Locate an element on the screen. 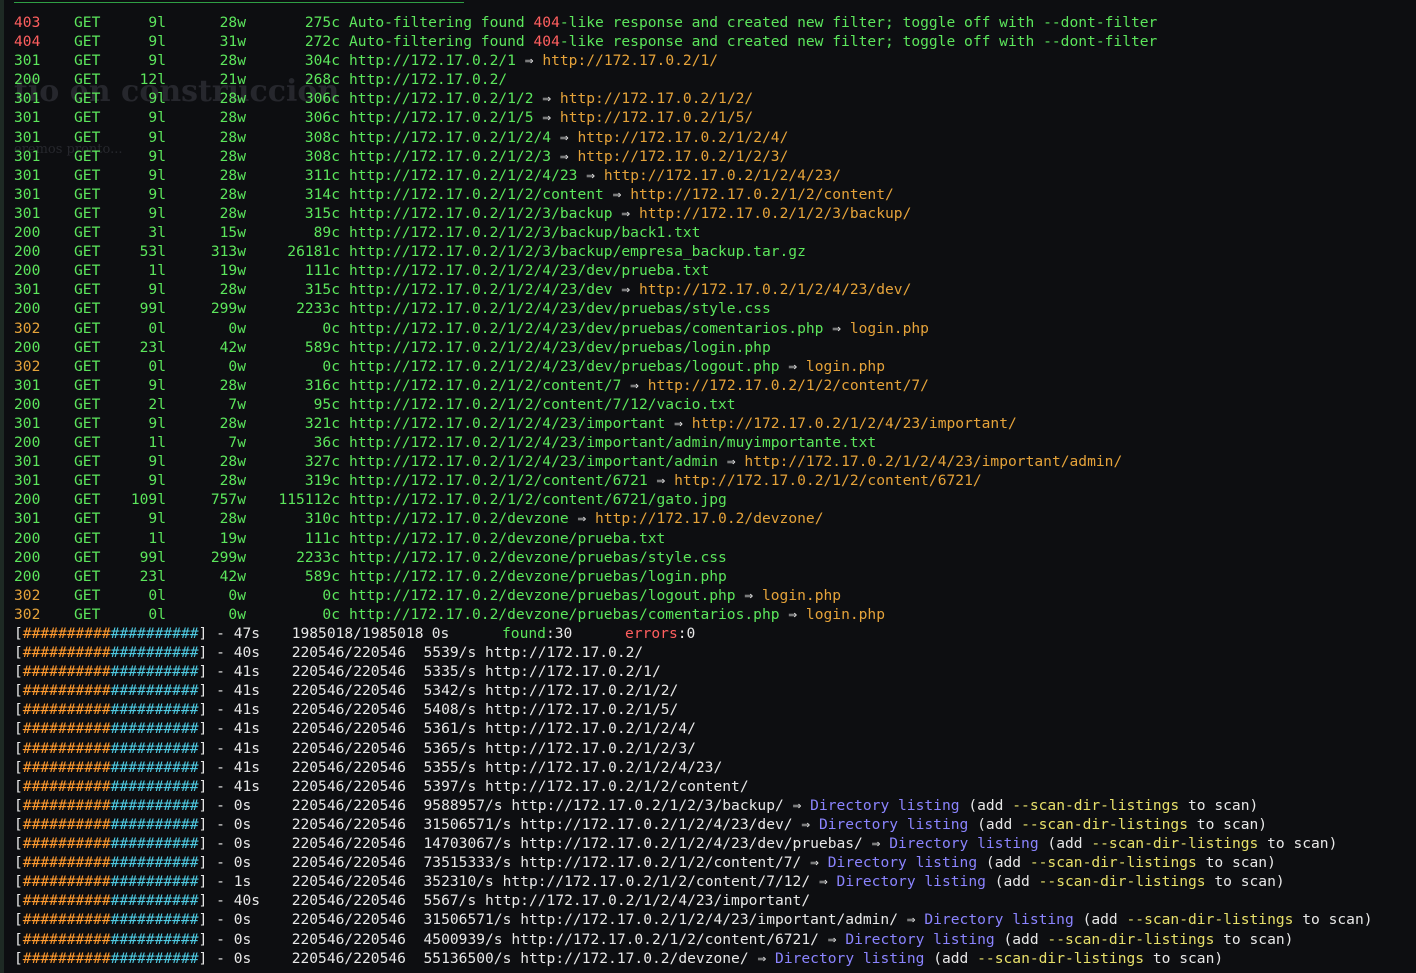 The height and width of the screenshot is (973, 1416). redirect-arrow-icon: ⇒ is located at coordinates (591, 175).